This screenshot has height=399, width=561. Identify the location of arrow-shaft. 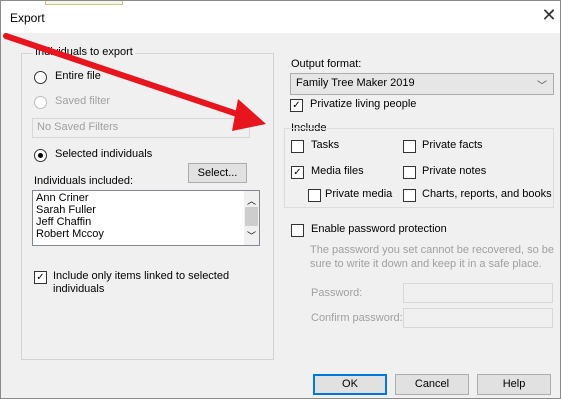
(126, 76).